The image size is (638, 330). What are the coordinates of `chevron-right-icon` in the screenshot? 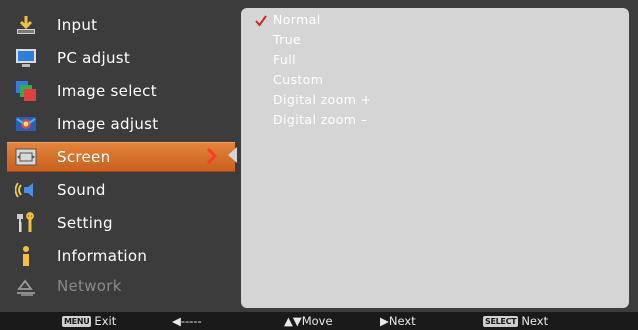 It's located at (212, 156).